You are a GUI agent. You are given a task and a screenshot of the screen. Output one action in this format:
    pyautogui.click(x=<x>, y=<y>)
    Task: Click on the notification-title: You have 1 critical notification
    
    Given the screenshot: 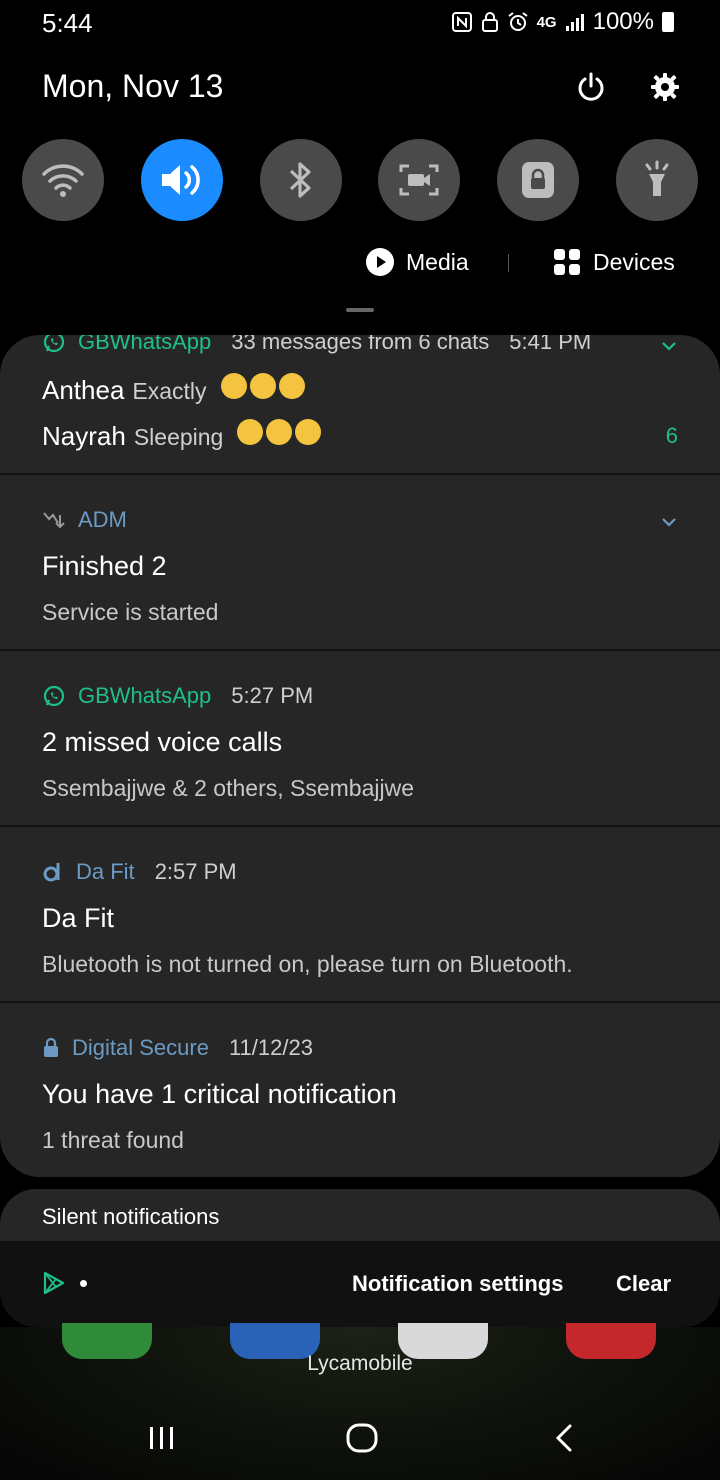 What is the action you would take?
    pyautogui.click(x=219, y=1094)
    